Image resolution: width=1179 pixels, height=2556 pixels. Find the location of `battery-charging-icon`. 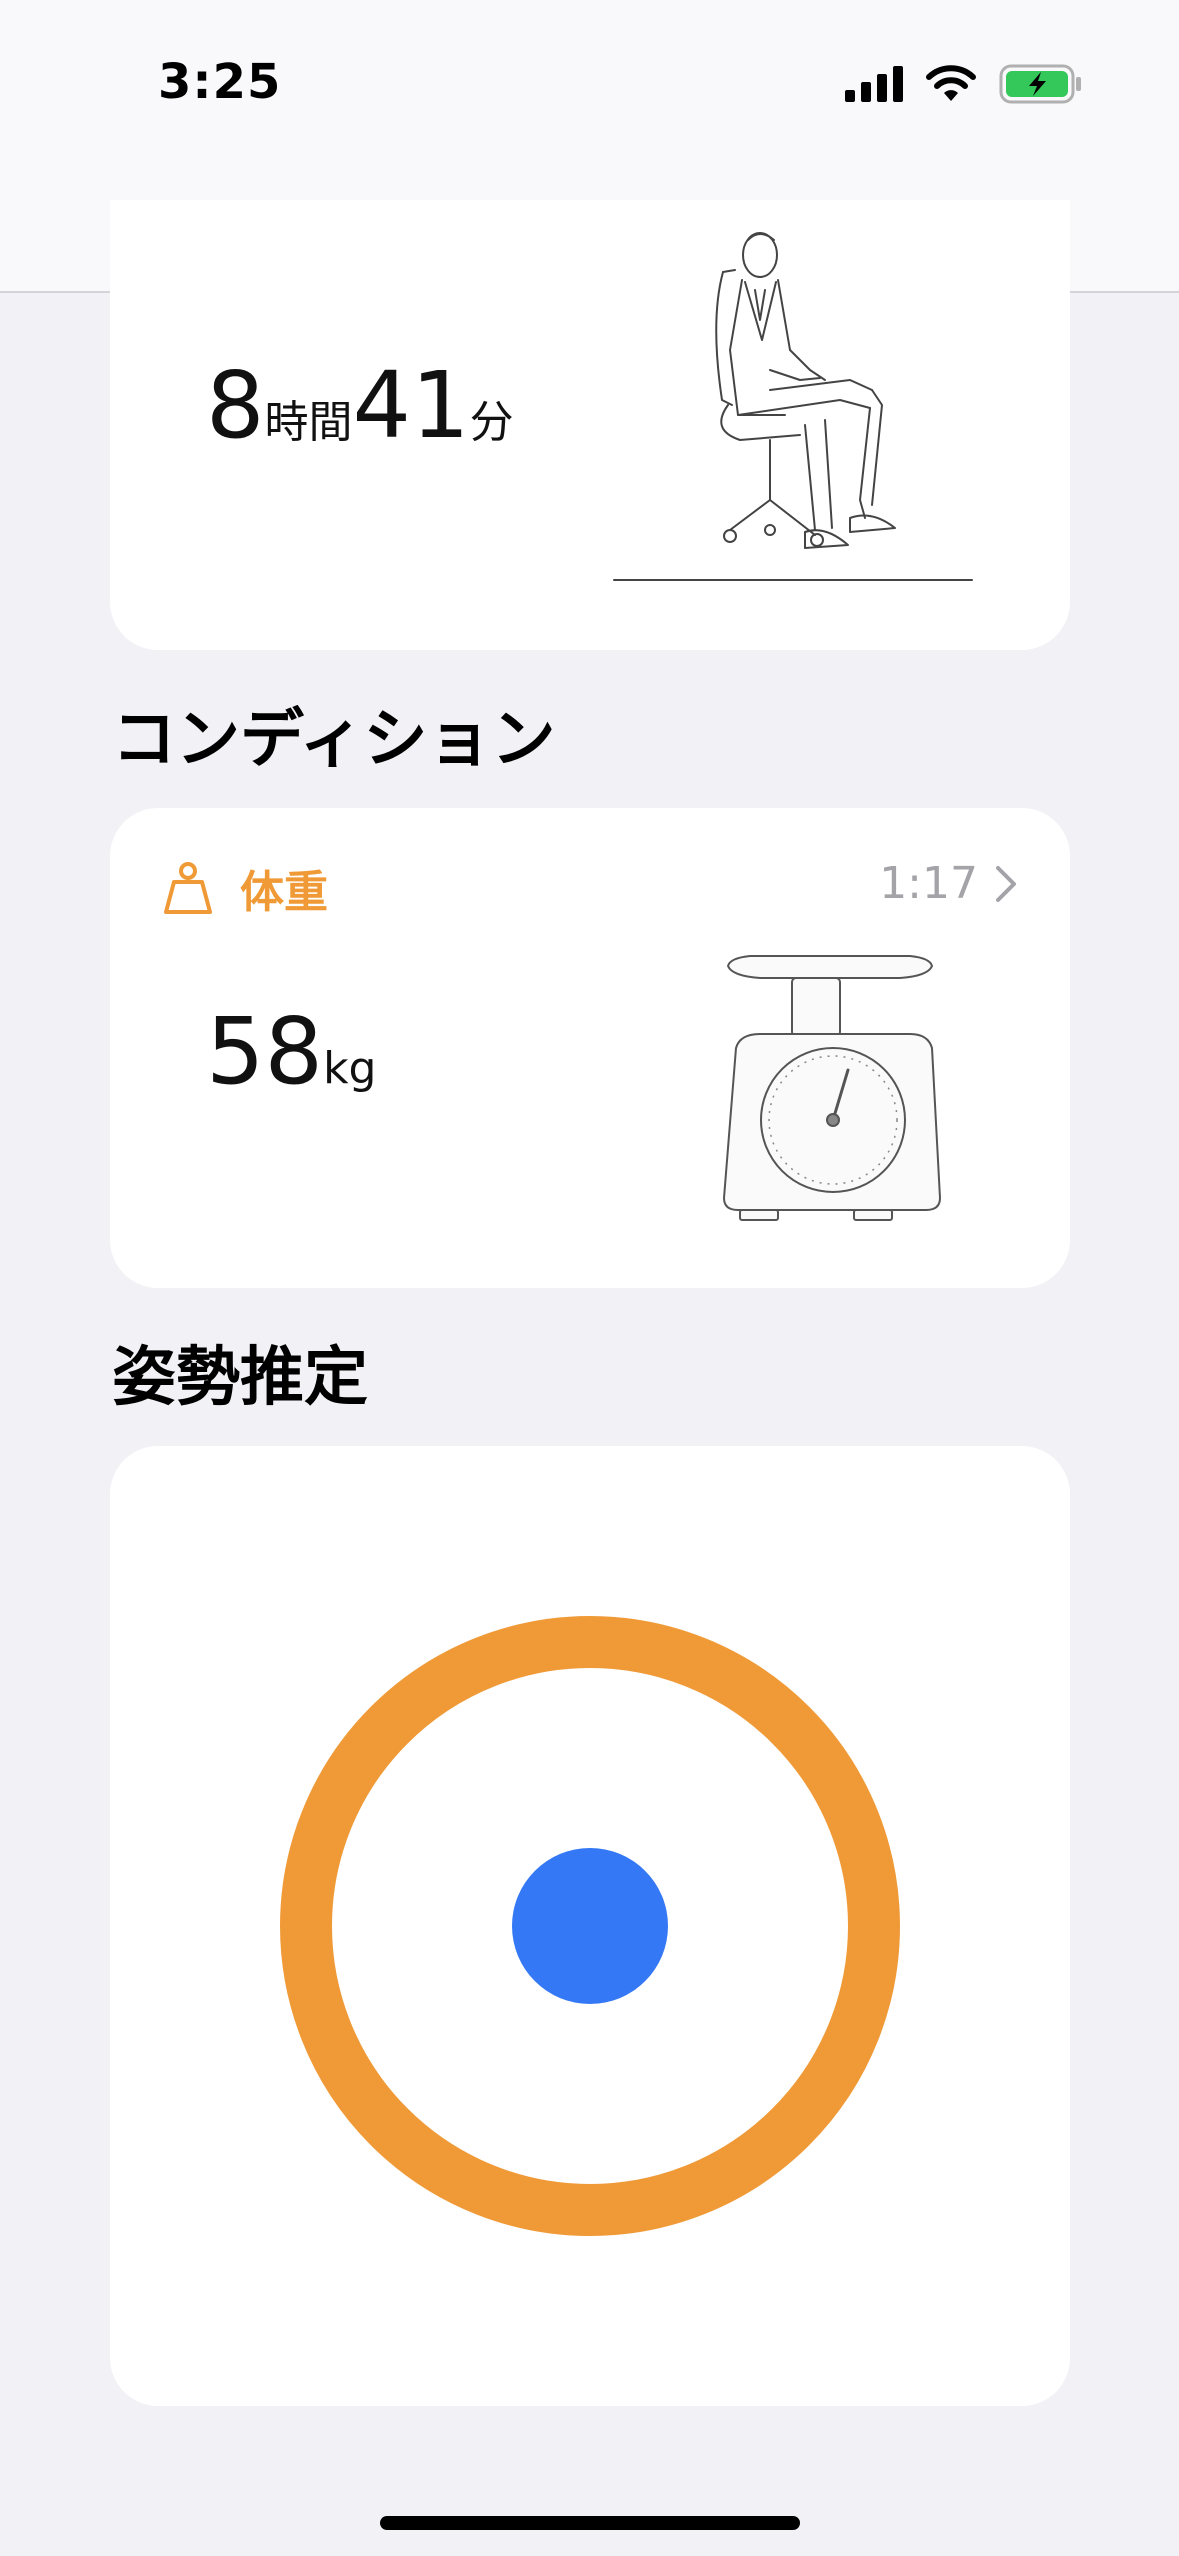

battery-charging-icon is located at coordinates (1040, 84).